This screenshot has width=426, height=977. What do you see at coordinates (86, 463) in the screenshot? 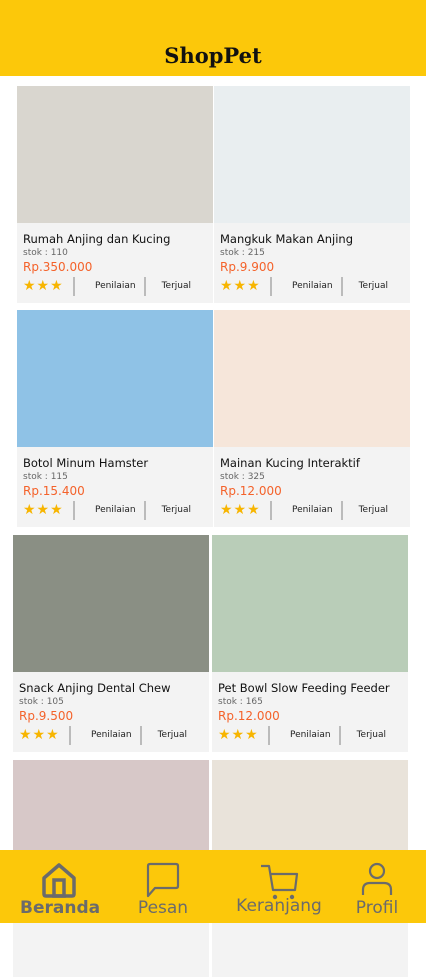
I see `product-name: Botol Minum Hamster` at bounding box center [86, 463].